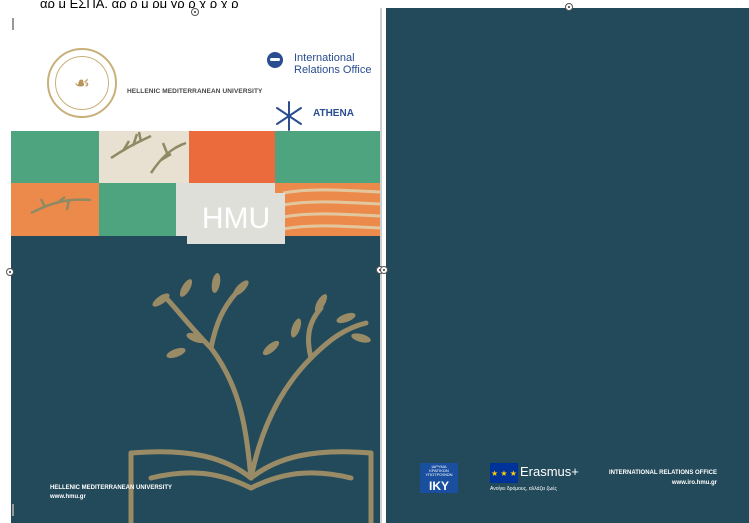  What do you see at coordinates (569, 7) in the screenshot?
I see `resize-handle-top-right` at bounding box center [569, 7].